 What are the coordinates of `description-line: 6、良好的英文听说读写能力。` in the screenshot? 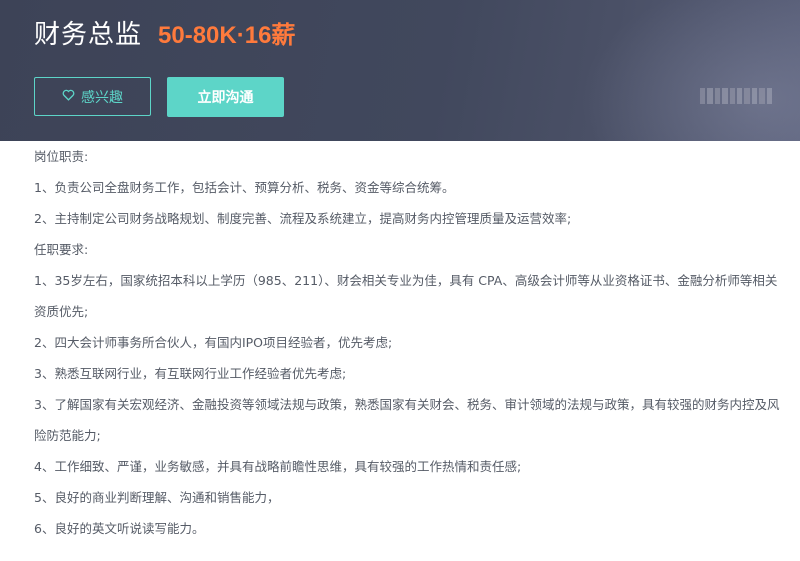 It's located at (119, 528).